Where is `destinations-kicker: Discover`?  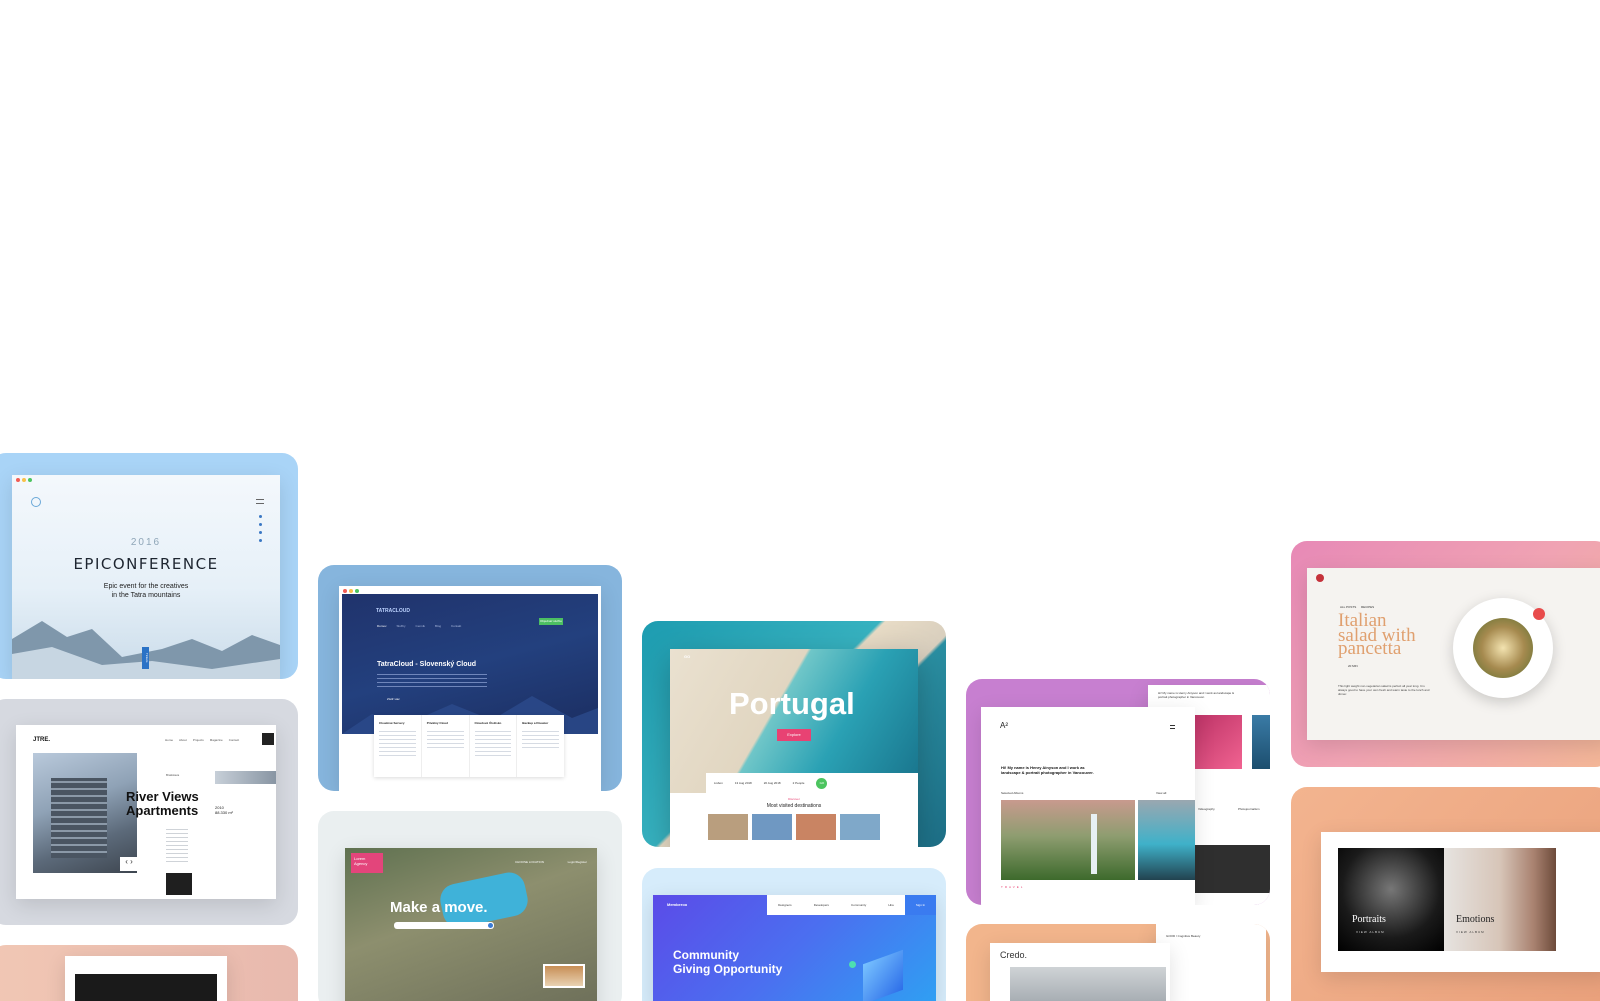 destinations-kicker: Discover is located at coordinates (794, 799).